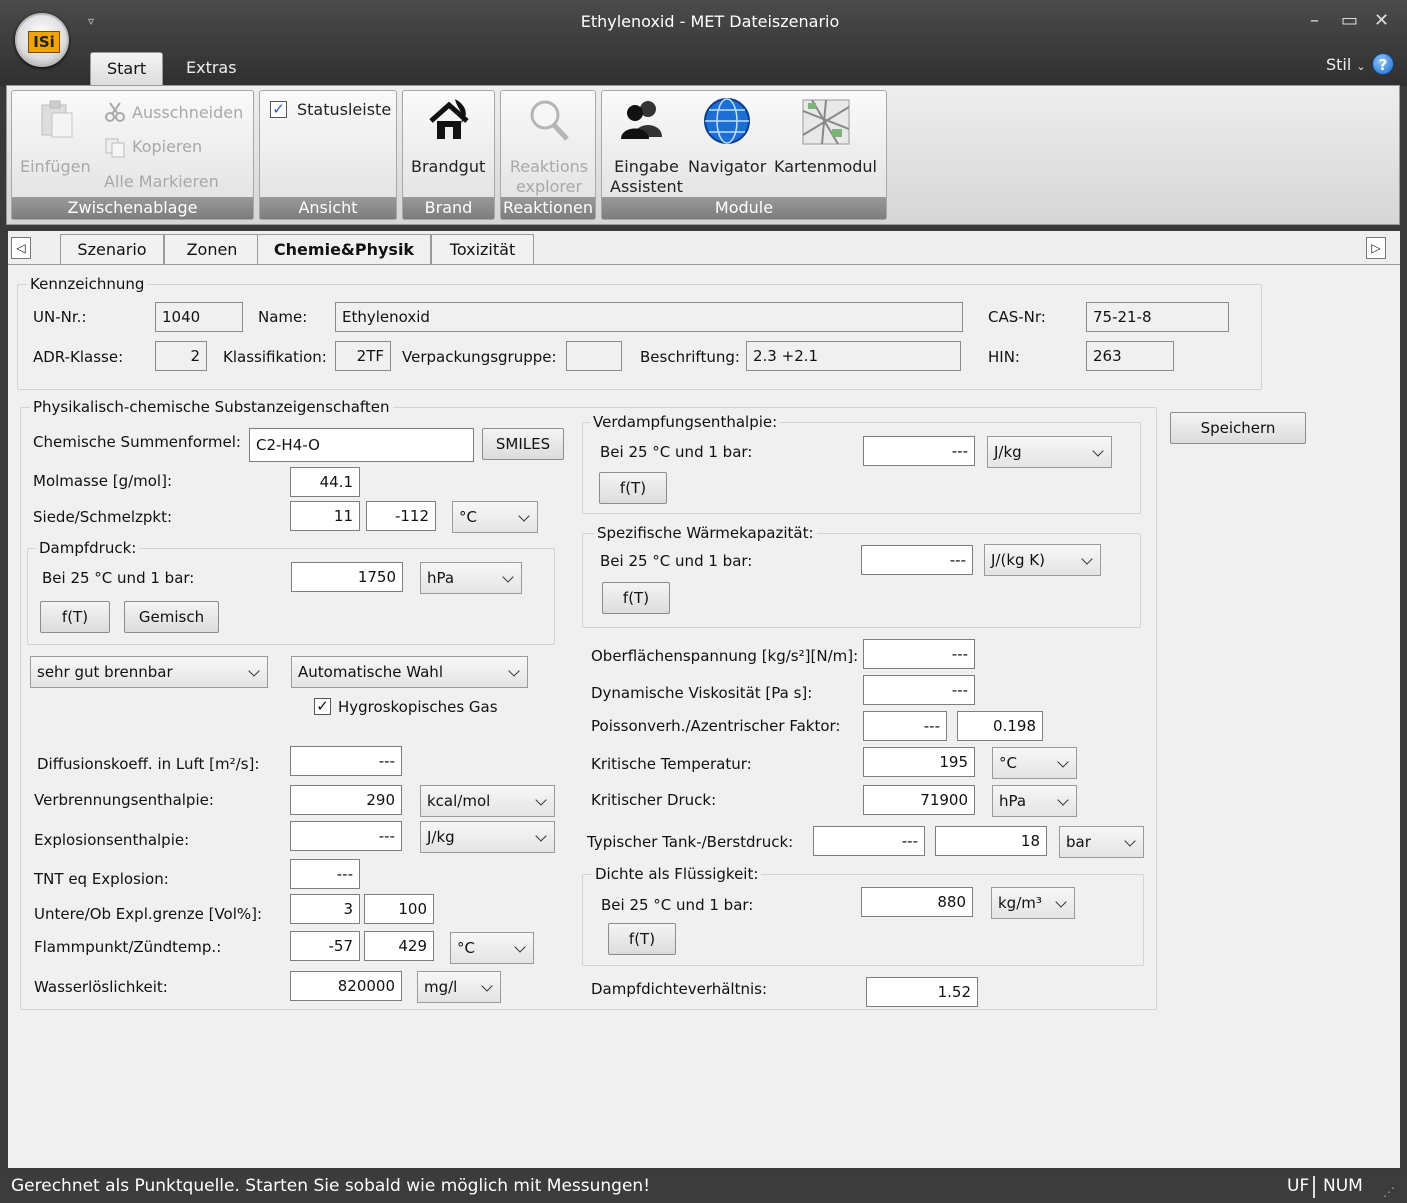 The width and height of the screenshot is (1407, 1203). Describe the element at coordinates (671, 764) in the screenshot. I see `critical-temp-label: Kritische Temperatur:` at that location.